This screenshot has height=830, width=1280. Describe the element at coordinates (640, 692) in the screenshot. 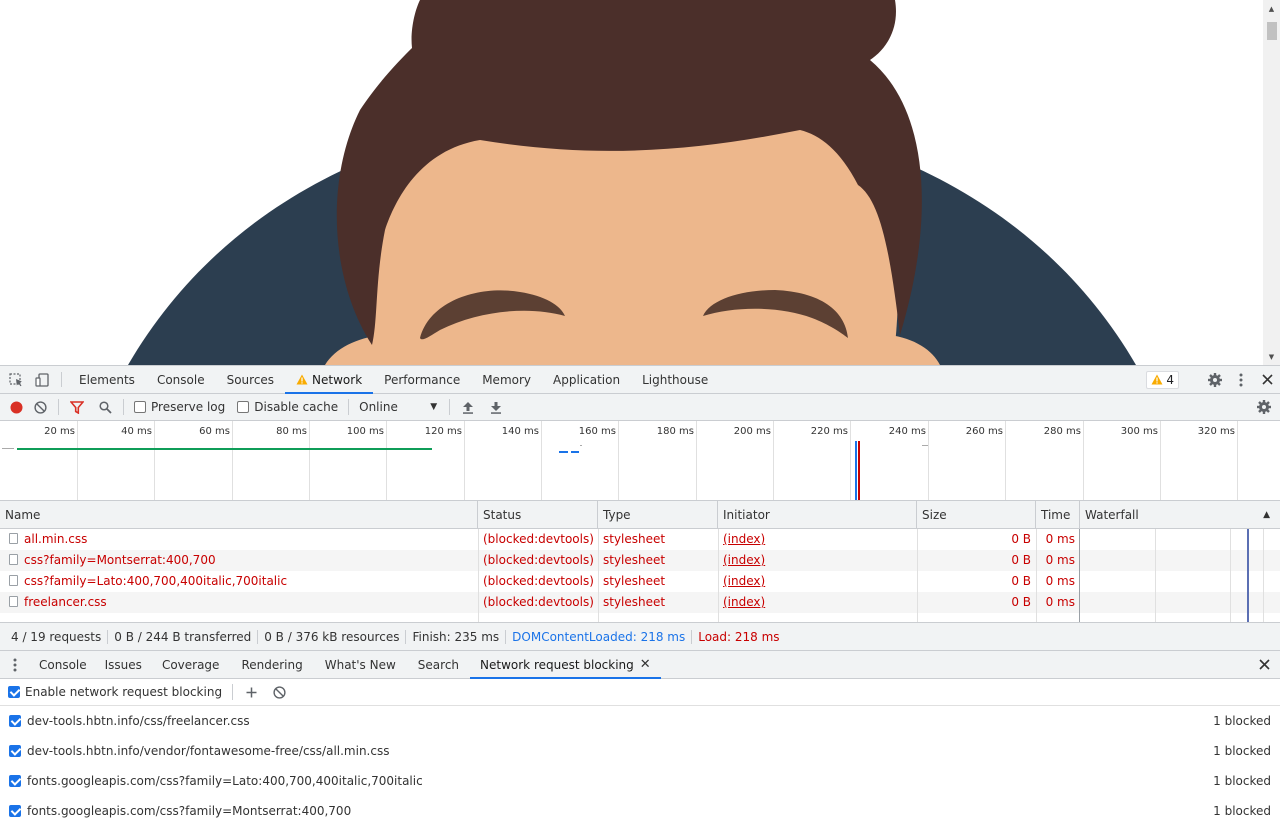

I see `request-blocking-toolbar: Enable network request blocking` at that location.